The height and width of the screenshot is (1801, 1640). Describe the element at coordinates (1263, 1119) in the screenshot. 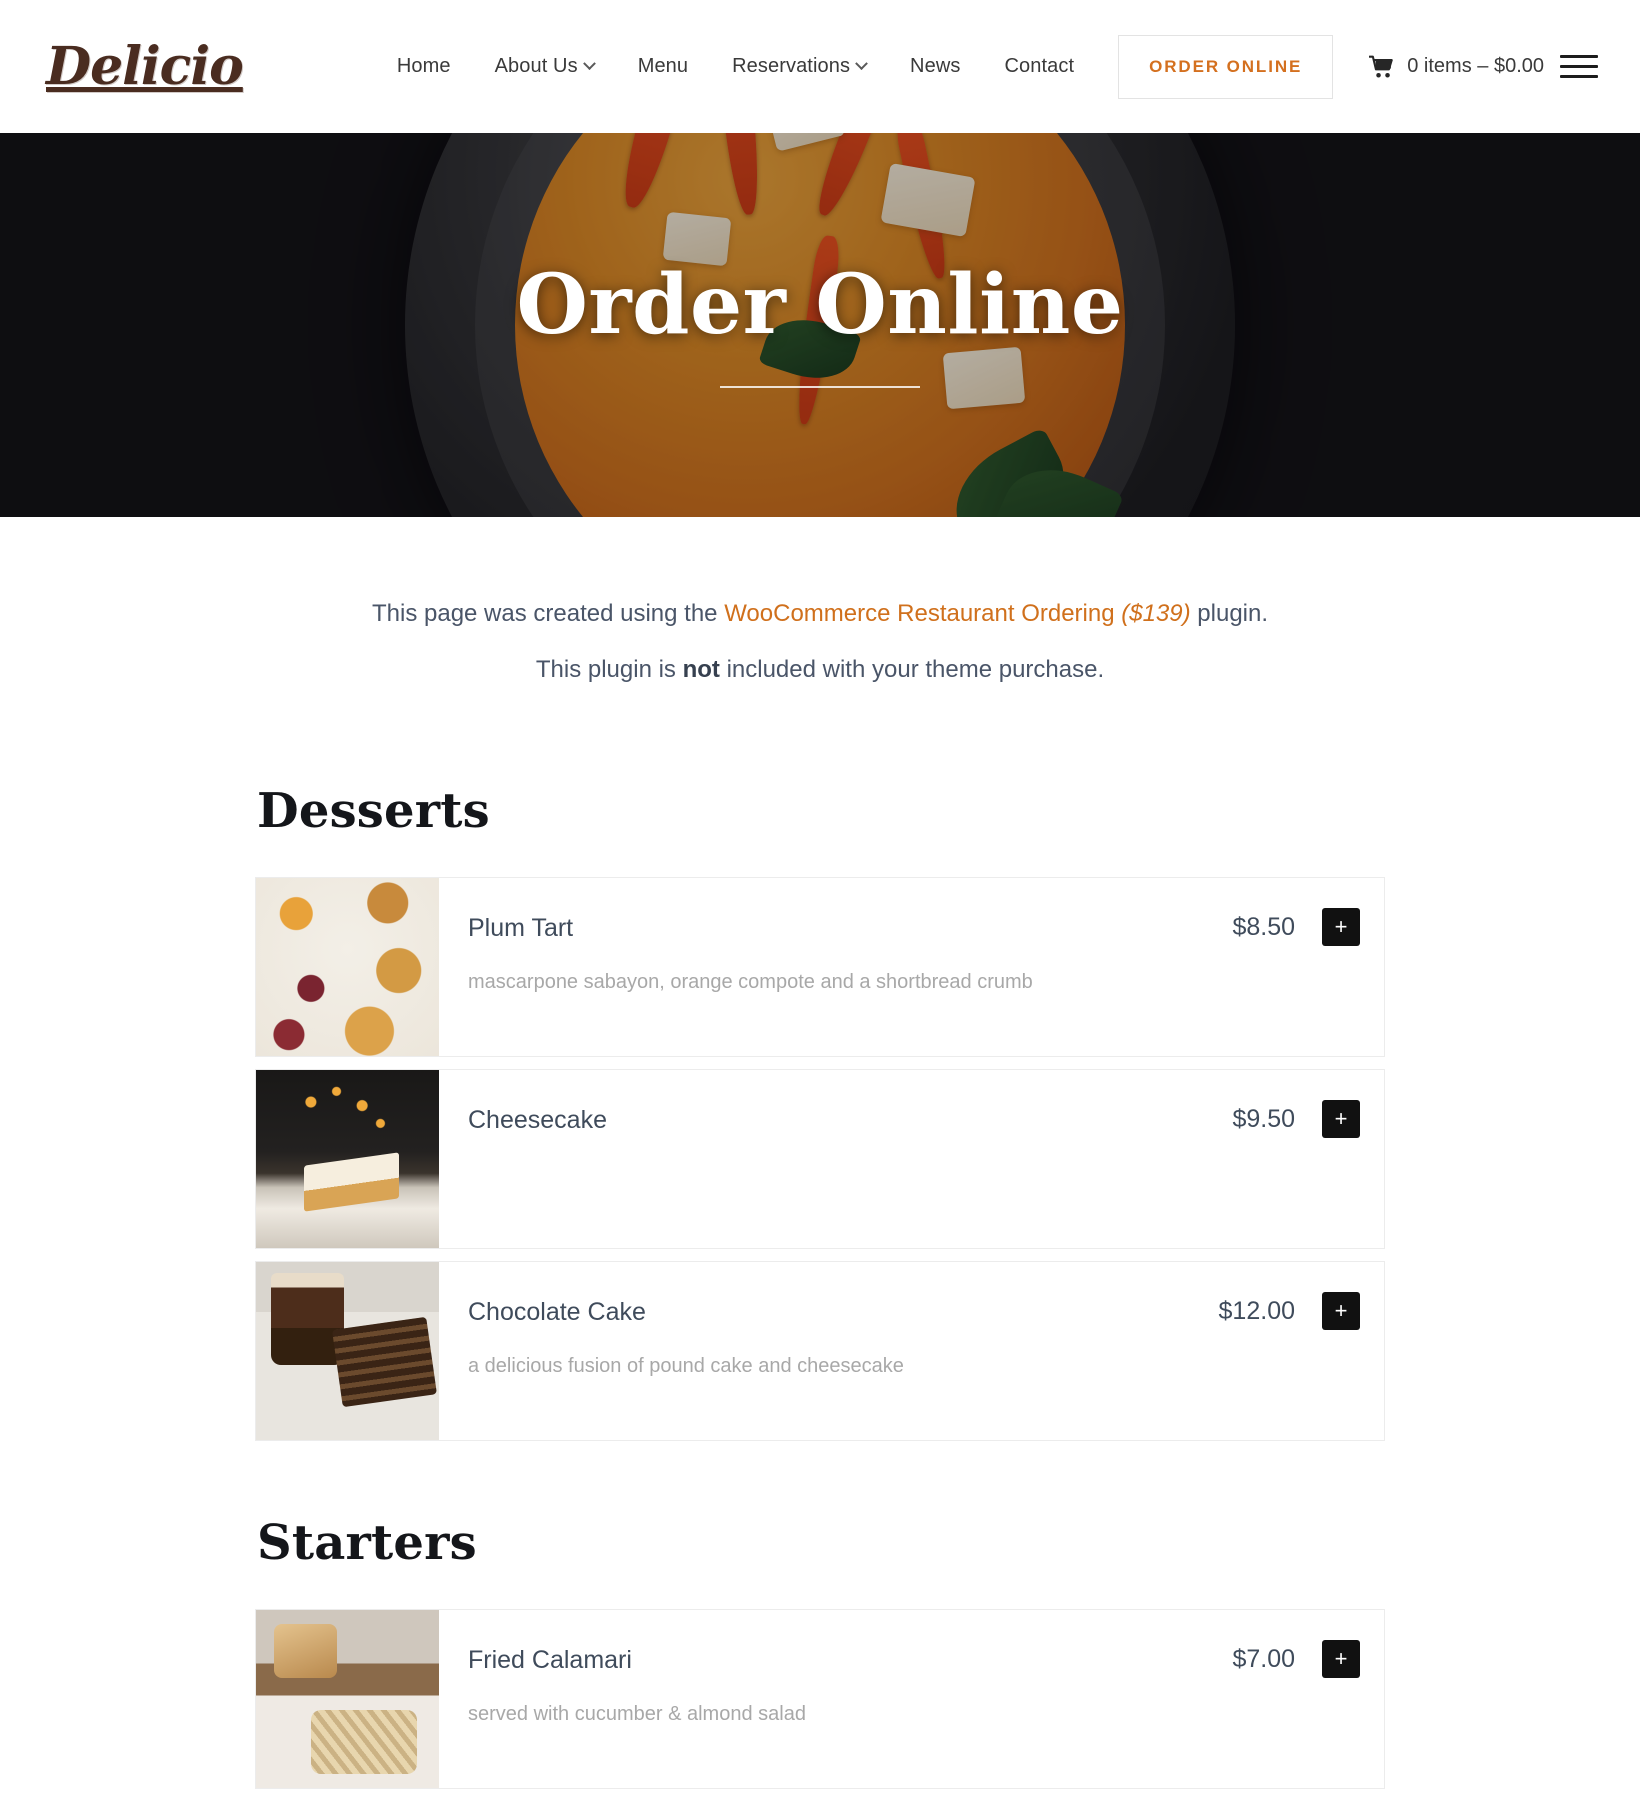

I see `menu-item-price: $9.50` at that location.